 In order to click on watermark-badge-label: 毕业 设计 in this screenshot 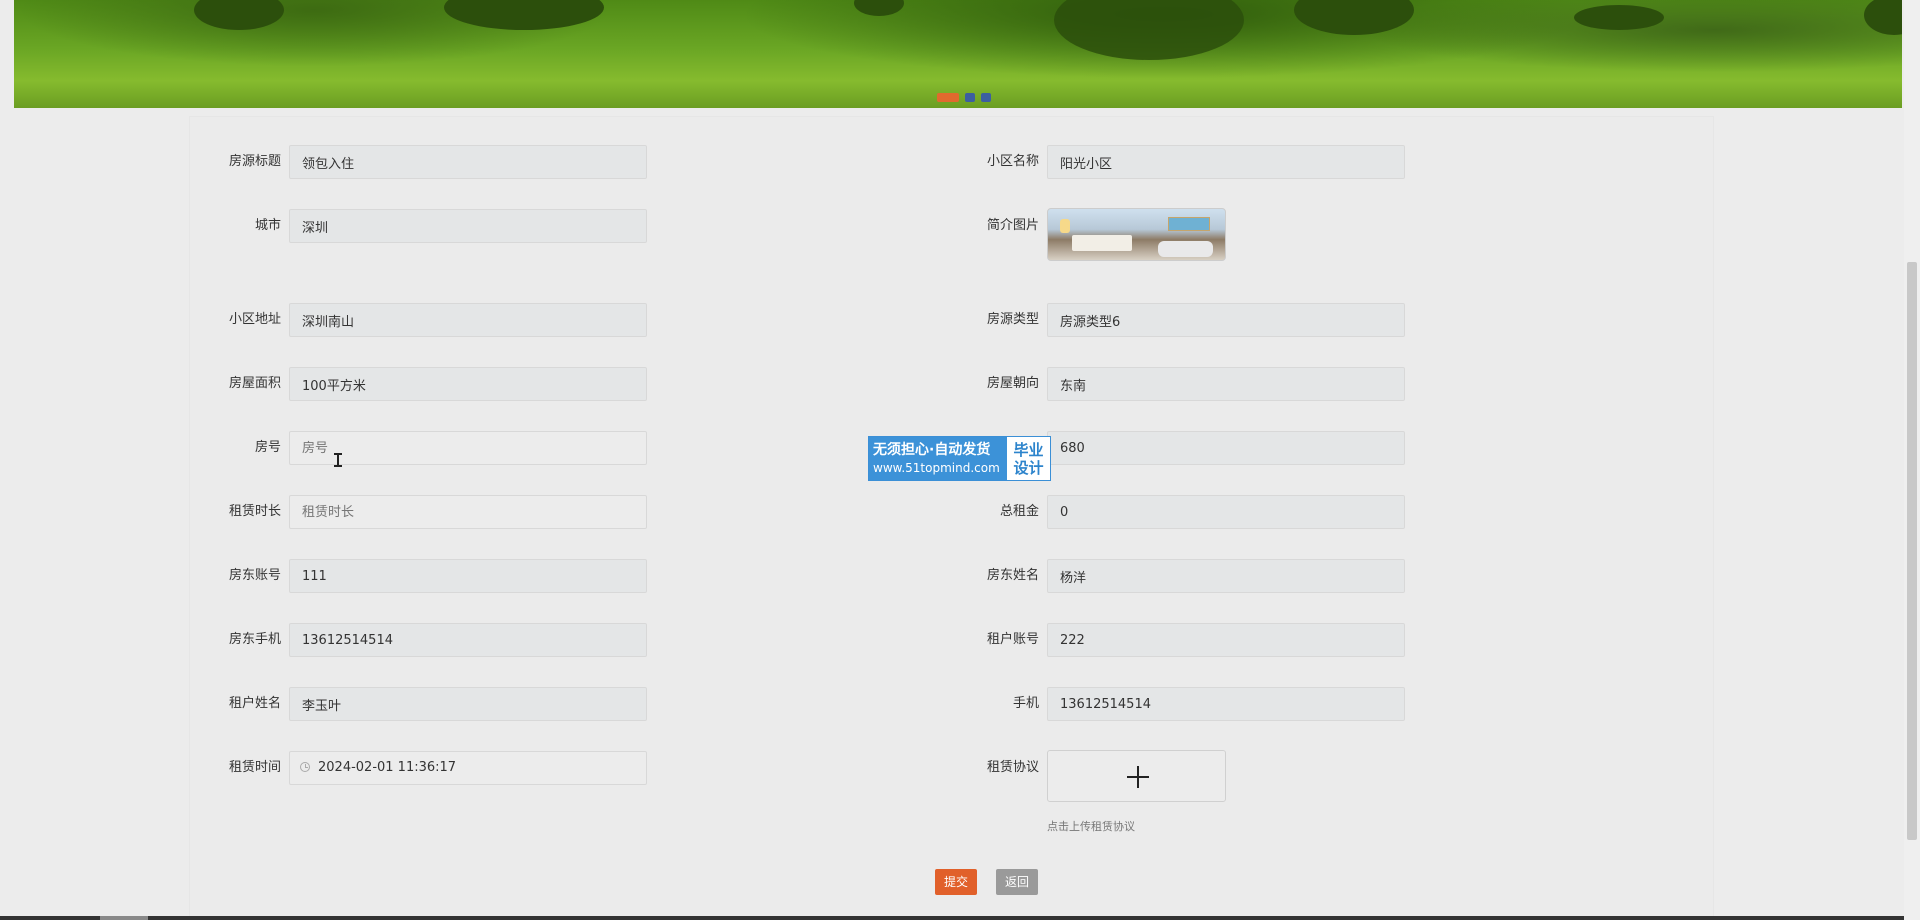, I will do `click(1028, 458)`.